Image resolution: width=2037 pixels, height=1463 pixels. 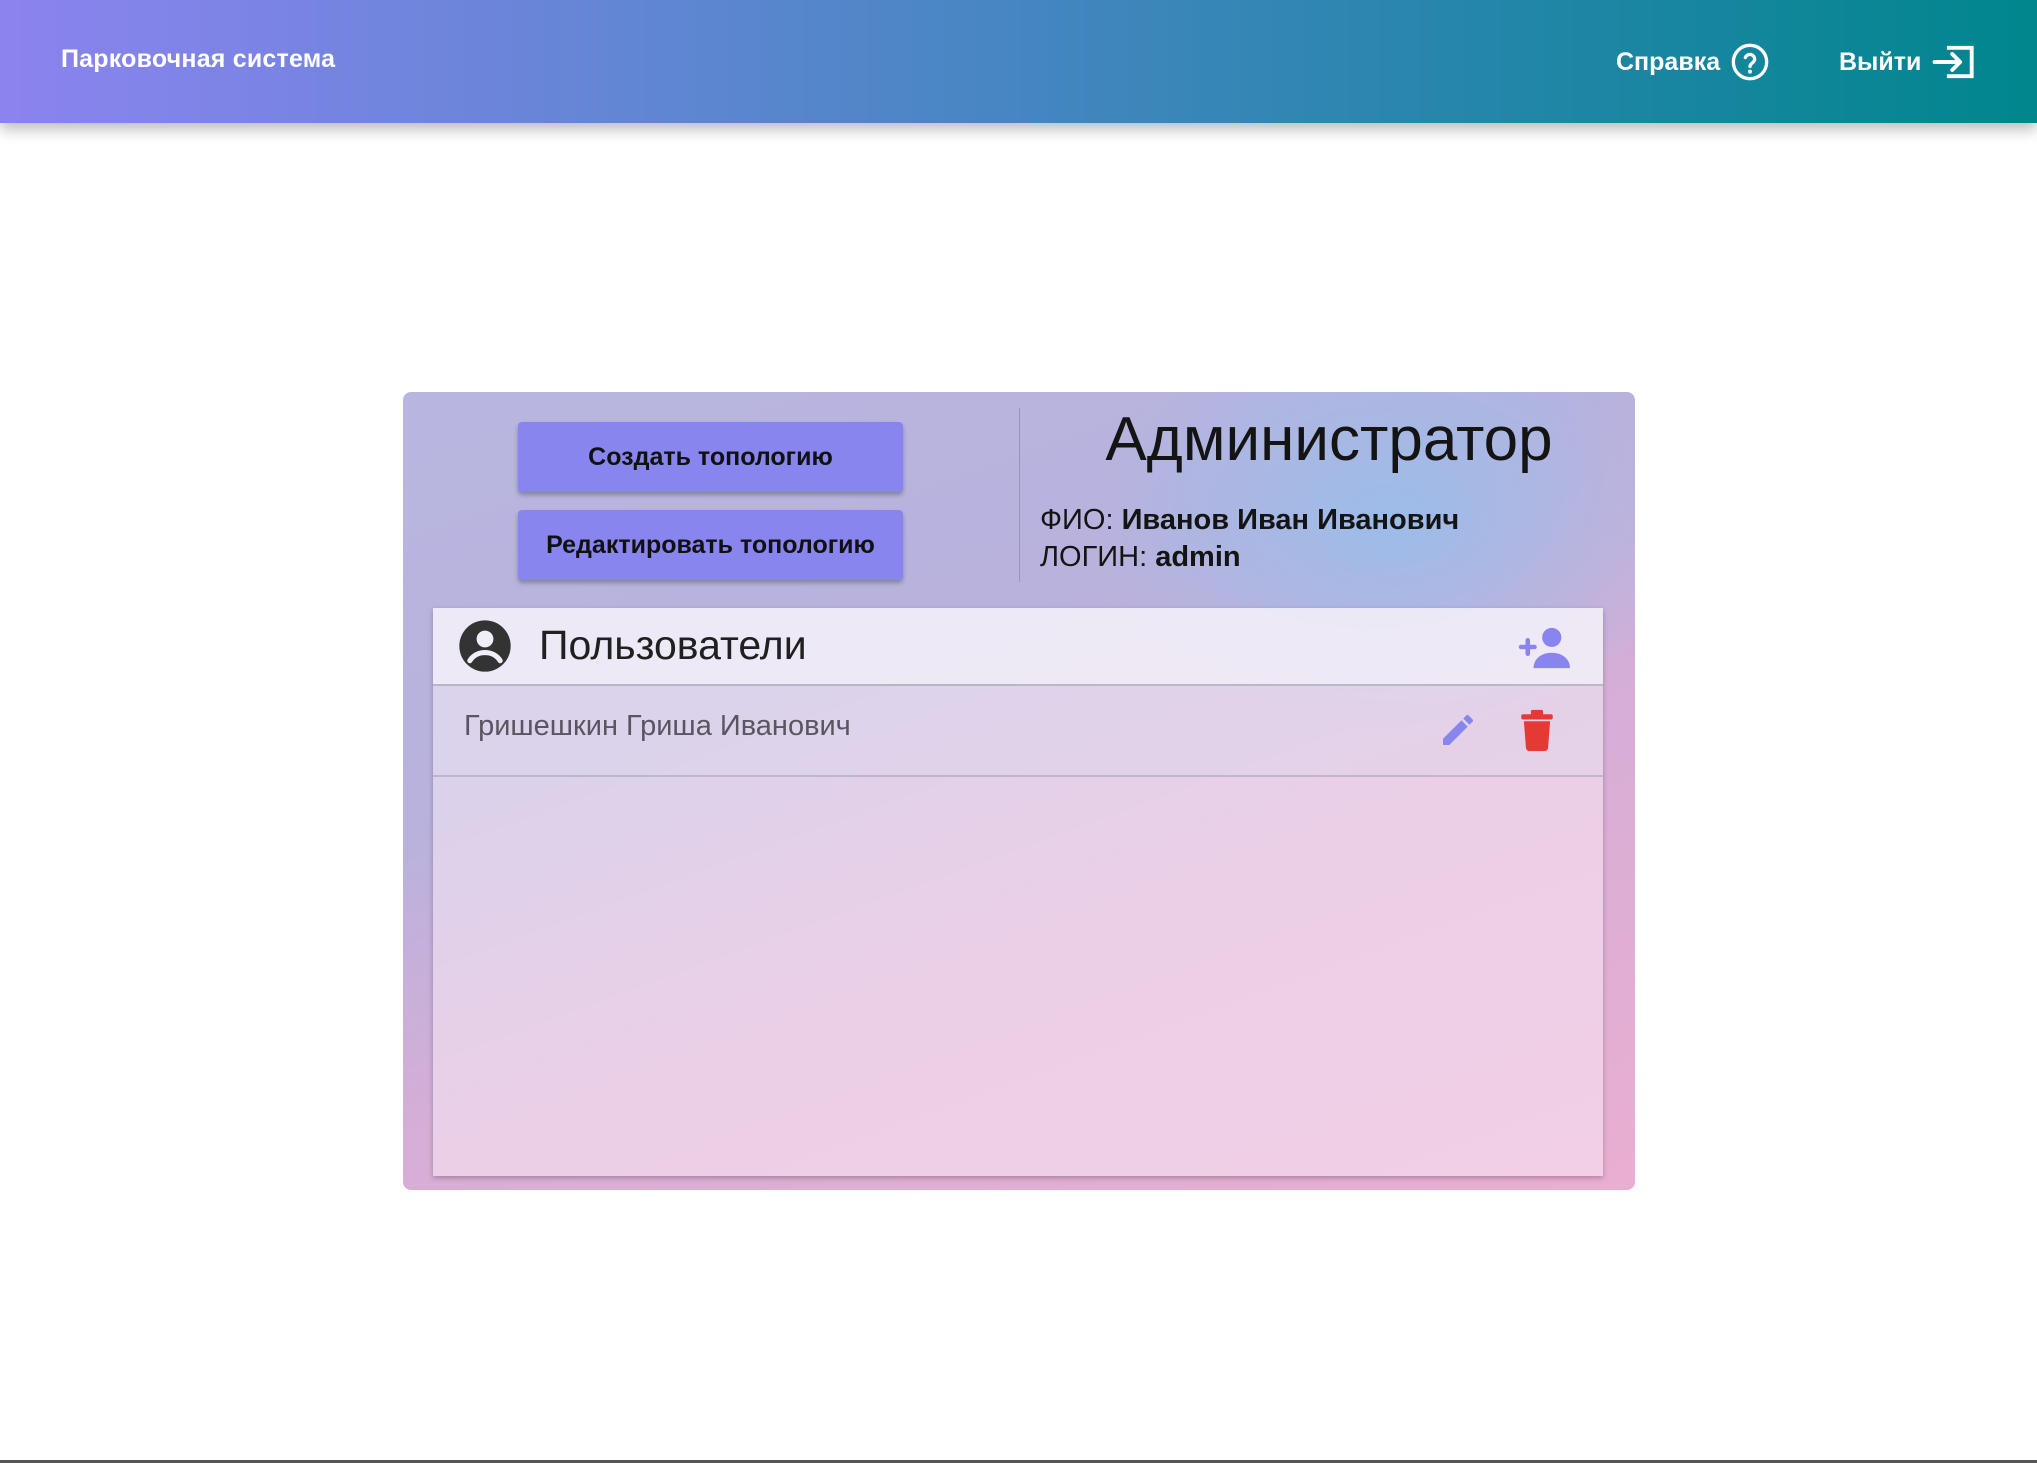 I want to click on pencil-icon, so click(x=1458, y=732).